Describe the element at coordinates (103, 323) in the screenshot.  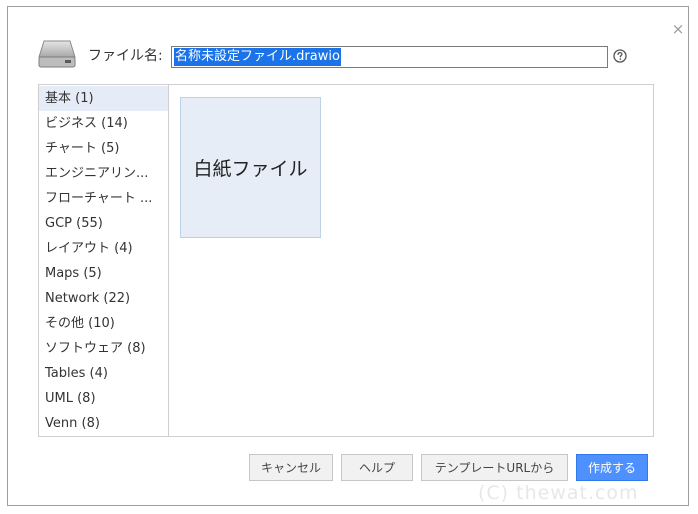
I see `category-item: その他 (10)` at that location.